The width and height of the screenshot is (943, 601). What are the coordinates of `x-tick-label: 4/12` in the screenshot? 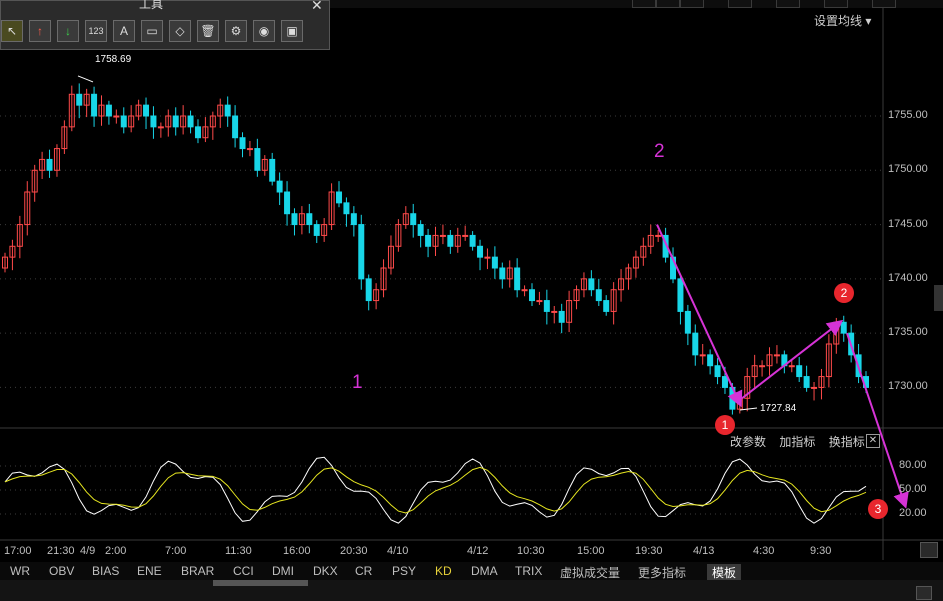 It's located at (478, 551).